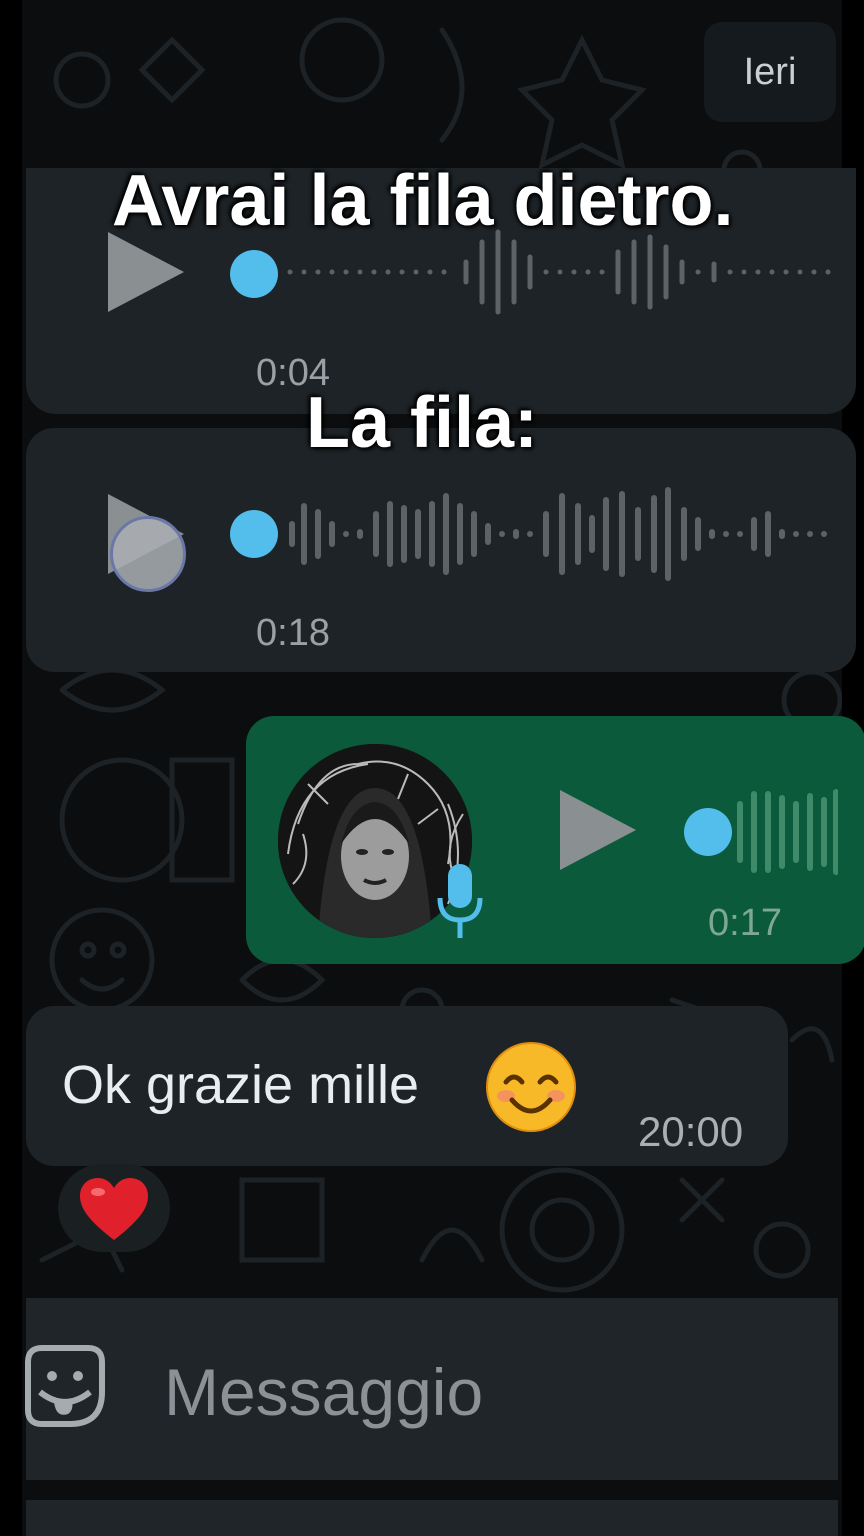 This screenshot has width=864, height=1536. Describe the element at coordinates (114, 1209) in the screenshot. I see `heart-icon` at that location.